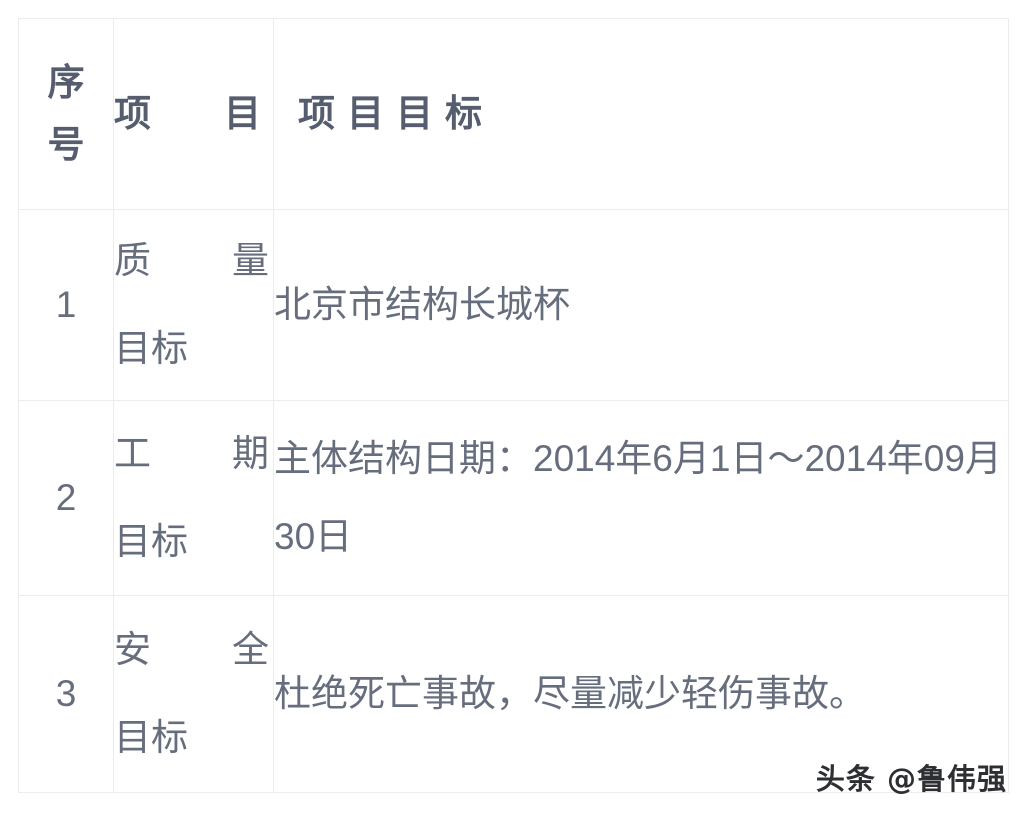  I want to click on row-index-cell: 2, so click(66, 498).